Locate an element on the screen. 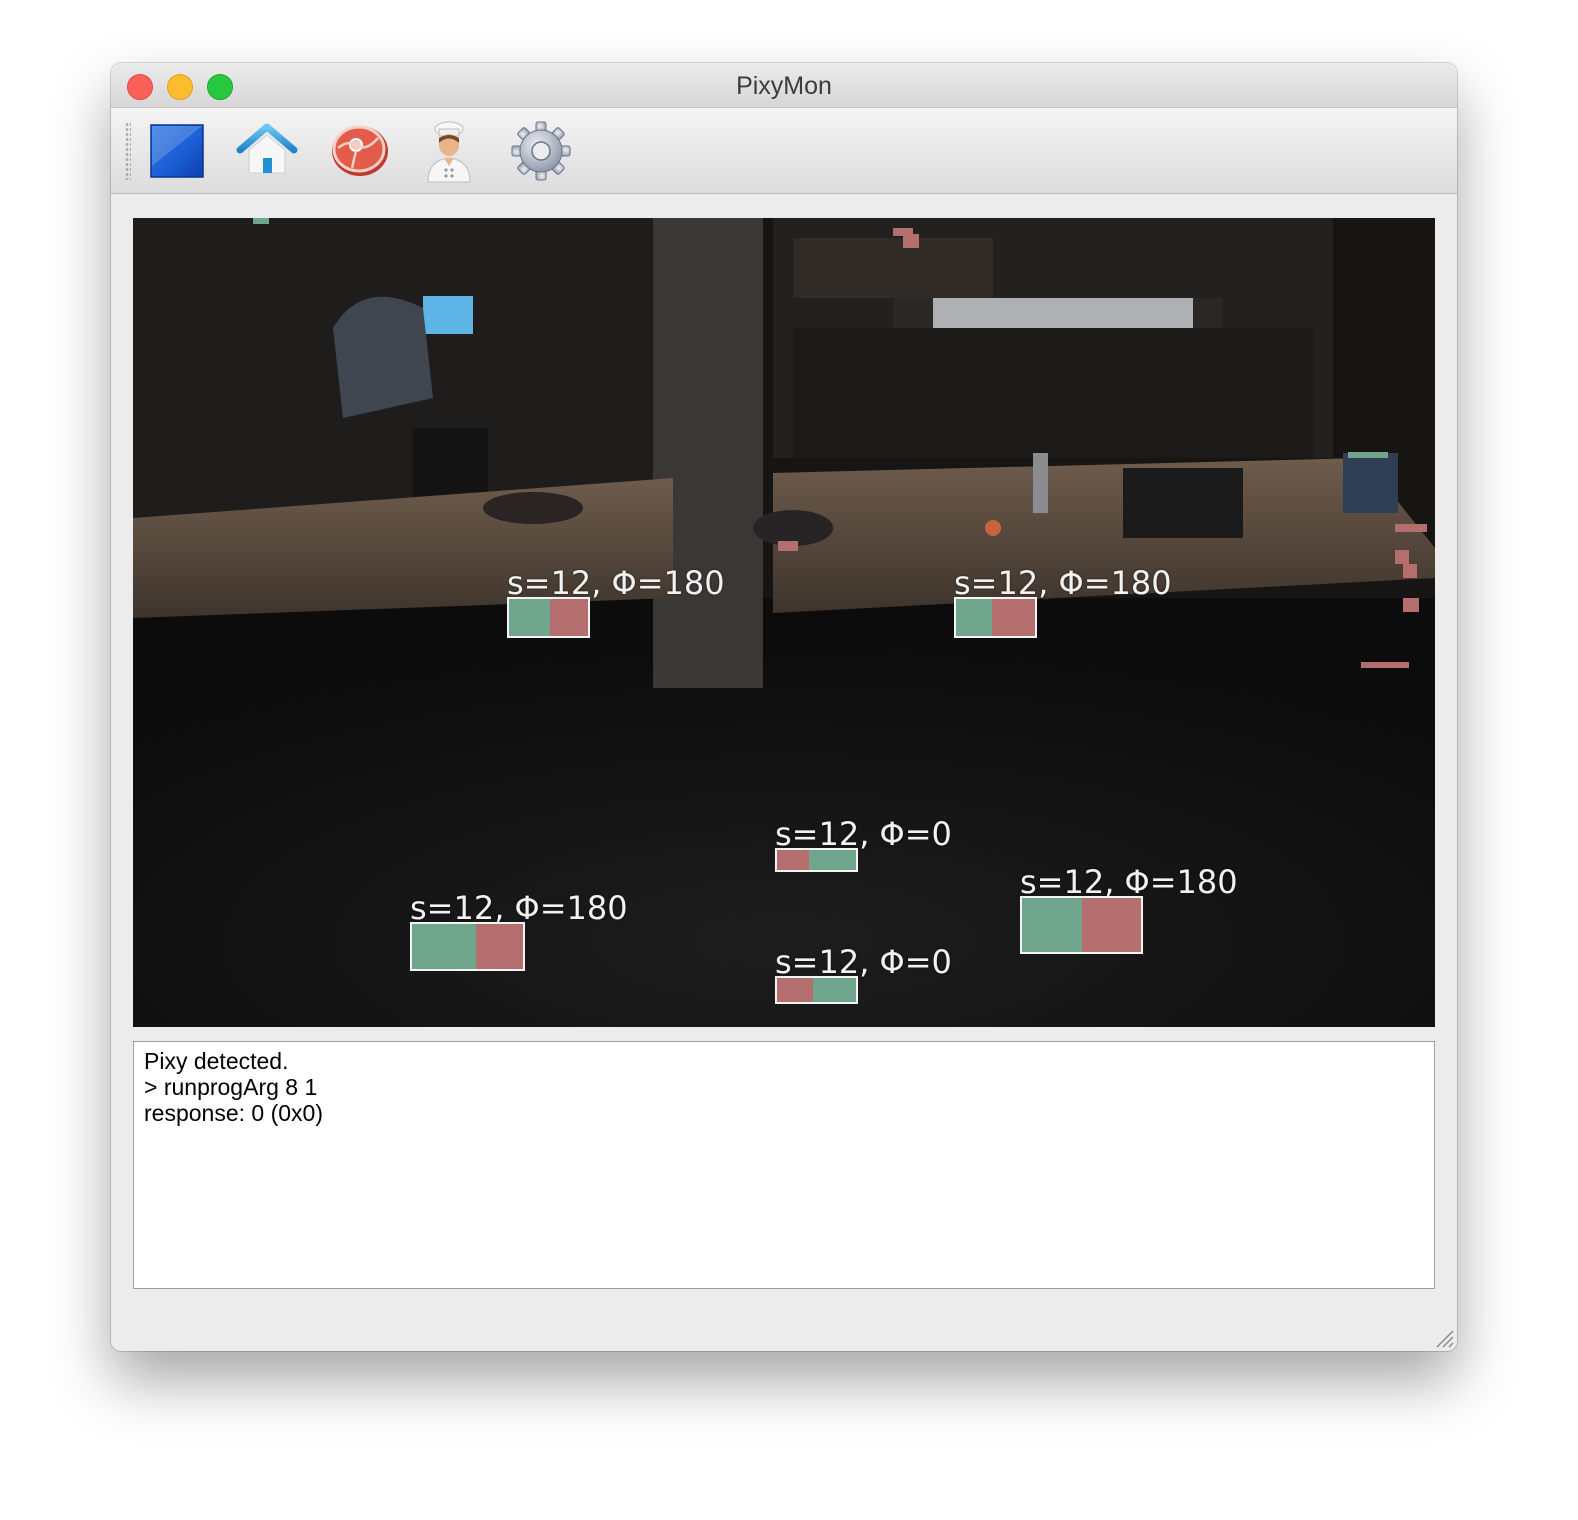  close-button is located at coordinates (140, 87).